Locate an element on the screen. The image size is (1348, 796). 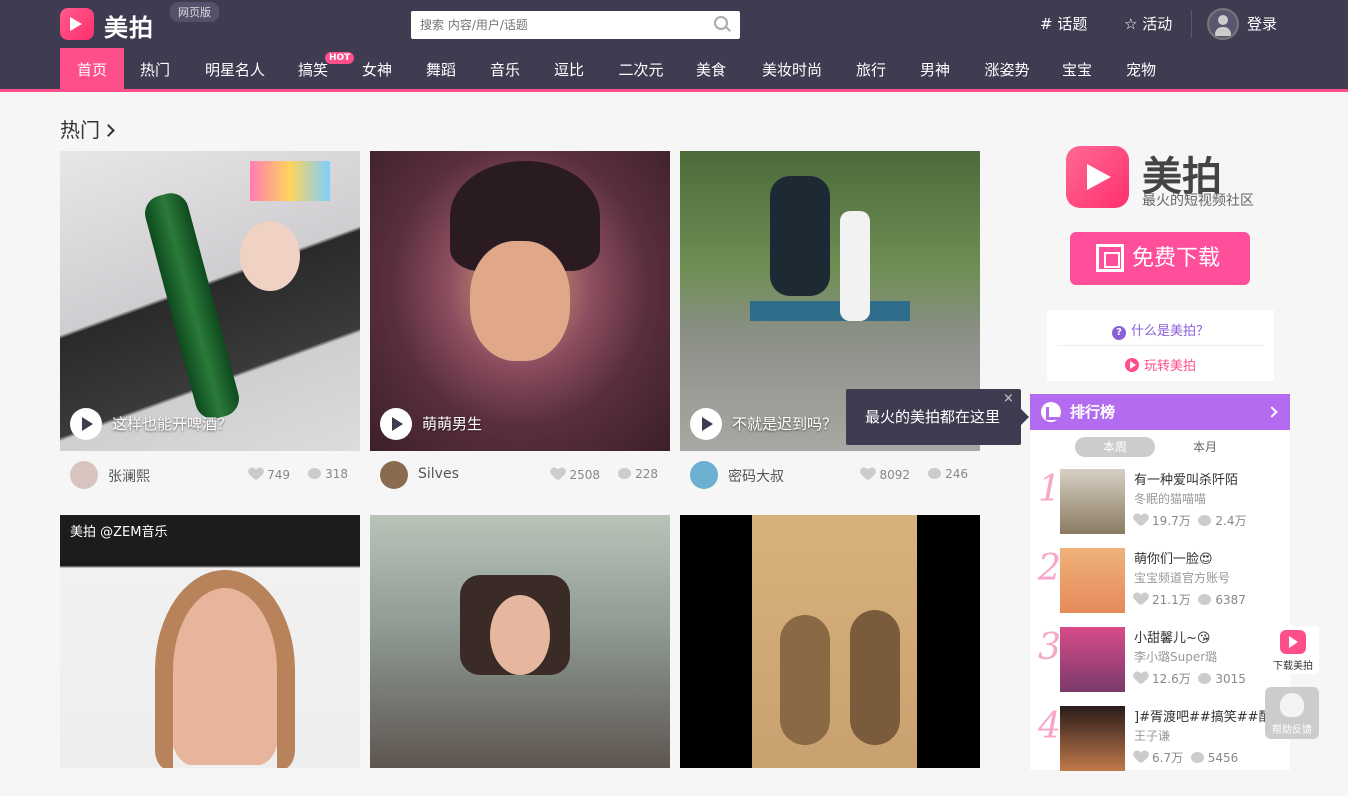
search-icon is located at coordinates (721, 23).